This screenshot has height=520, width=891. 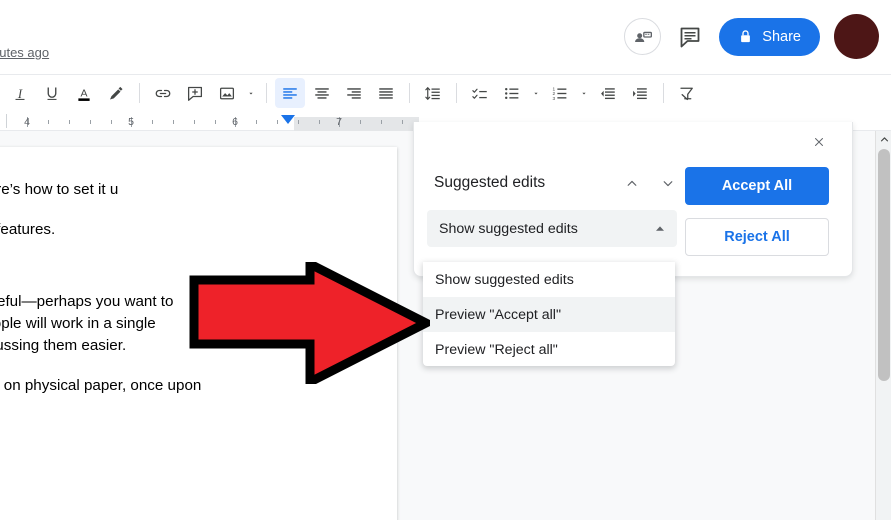 What do you see at coordinates (235, 122) in the screenshot?
I see `ruler-number: 6` at bounding box center [235, 122].